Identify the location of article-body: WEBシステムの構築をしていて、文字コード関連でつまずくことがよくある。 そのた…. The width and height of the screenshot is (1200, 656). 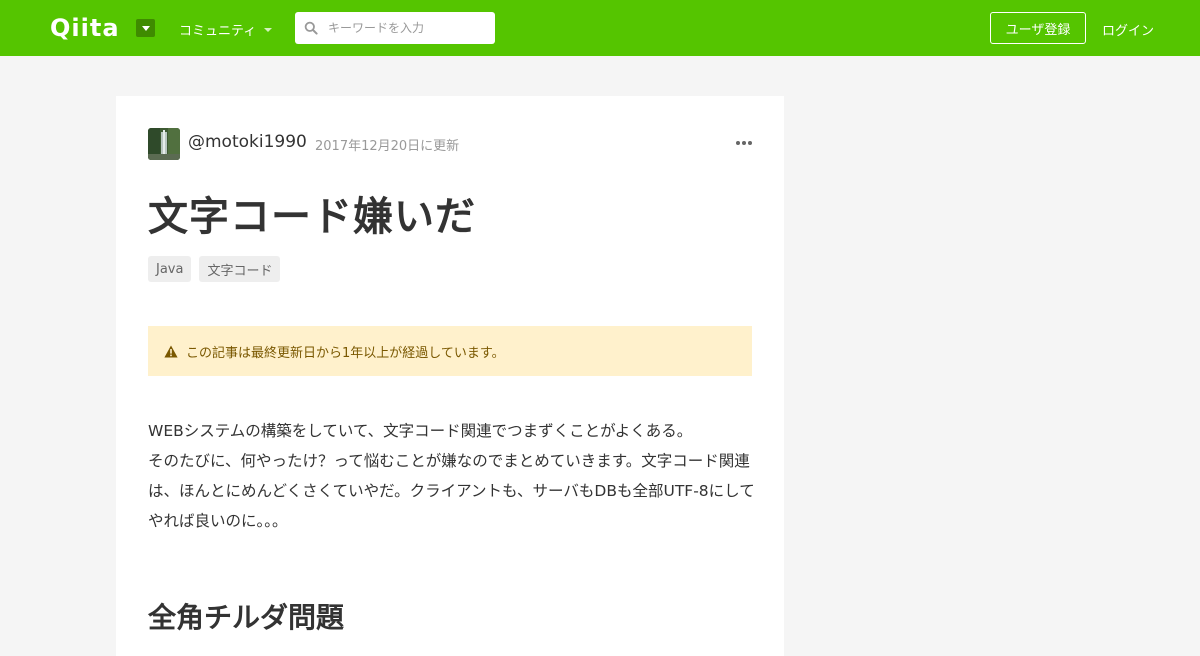
(452, 476).